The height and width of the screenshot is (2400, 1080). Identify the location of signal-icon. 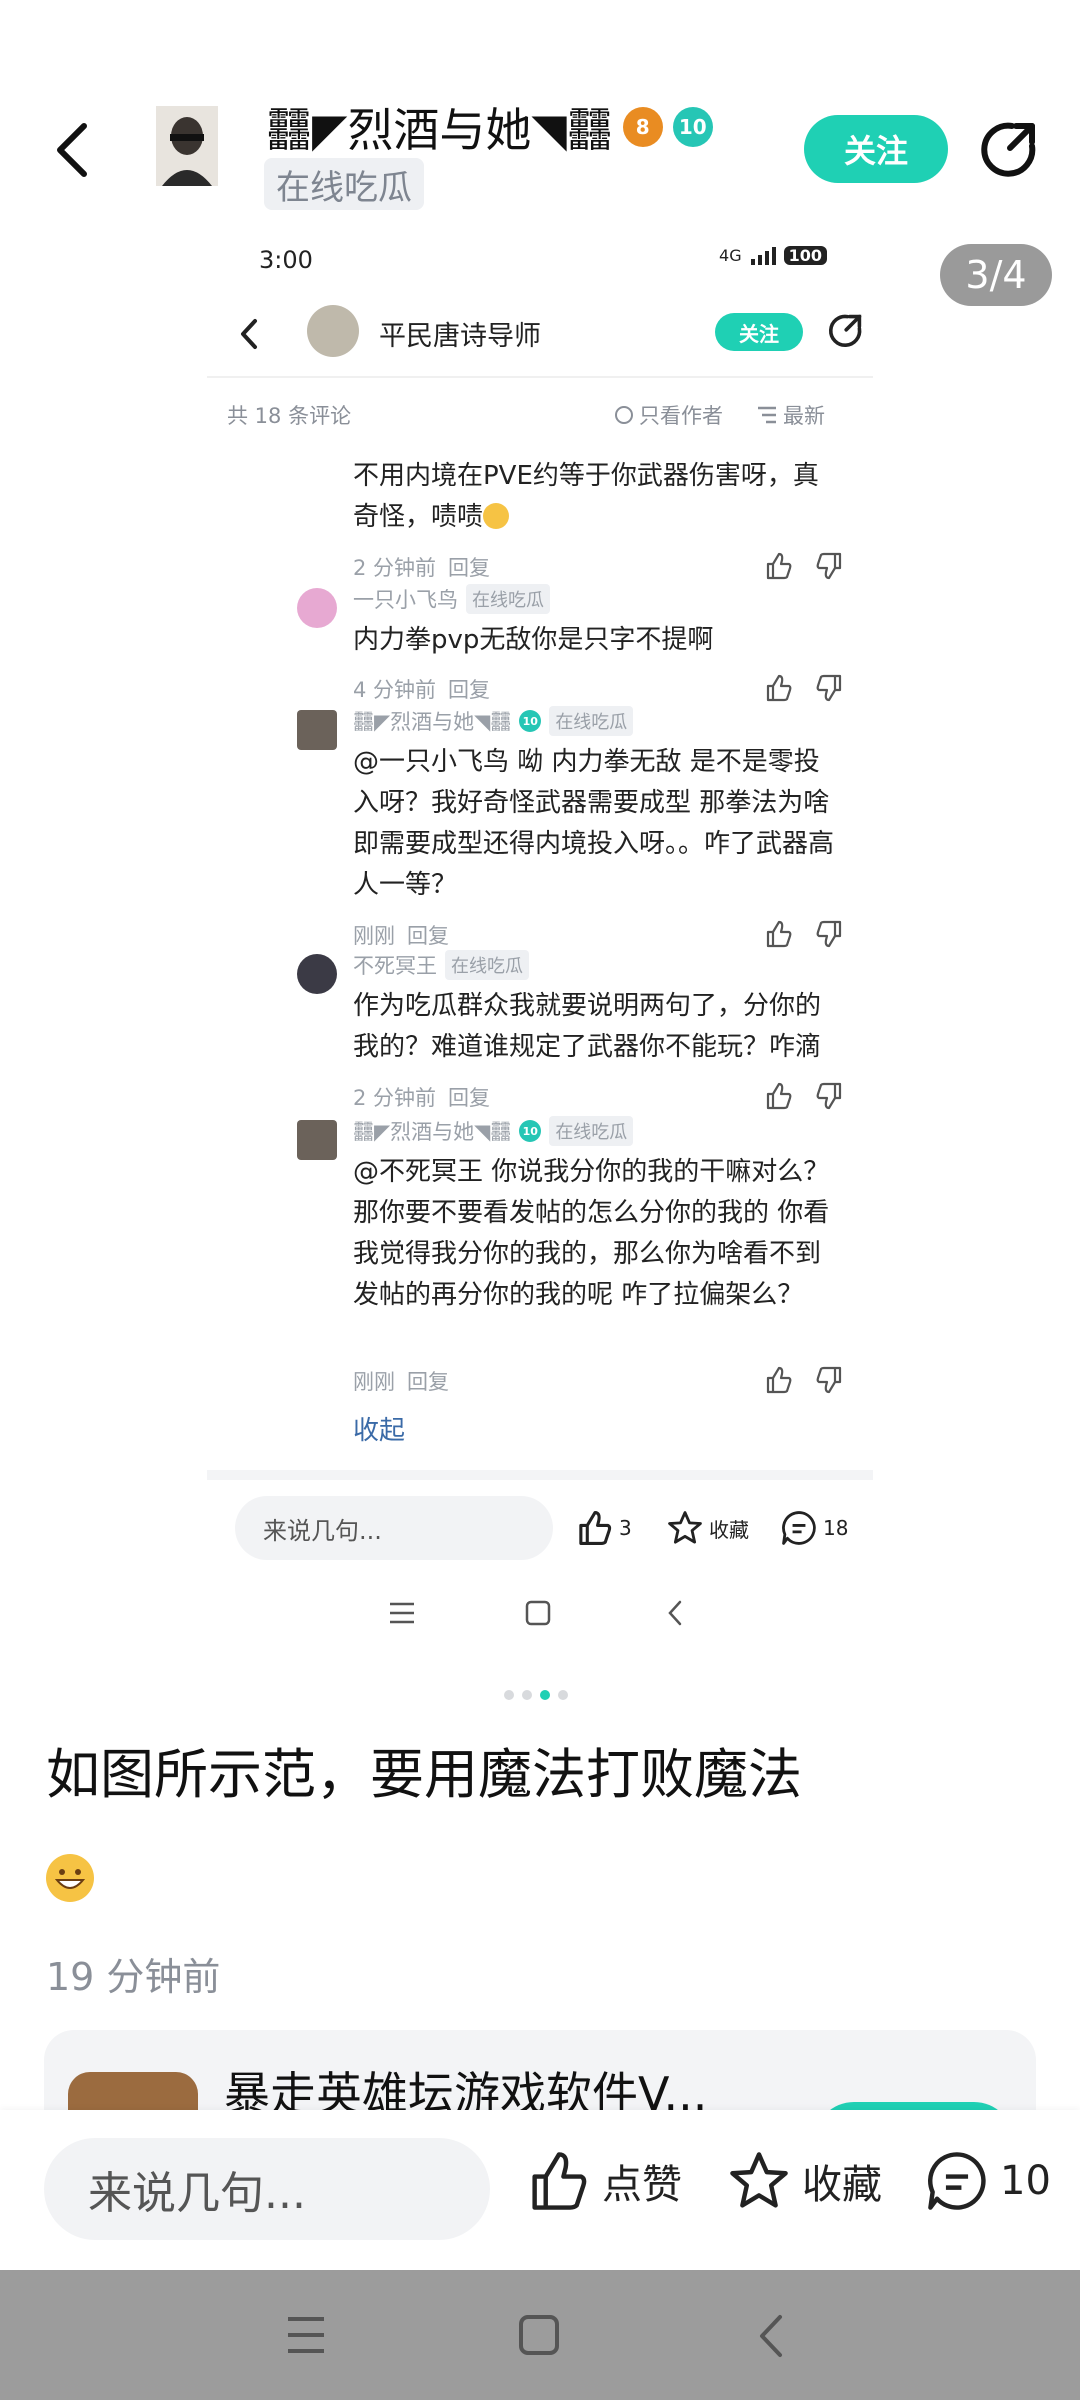
(763, 255).